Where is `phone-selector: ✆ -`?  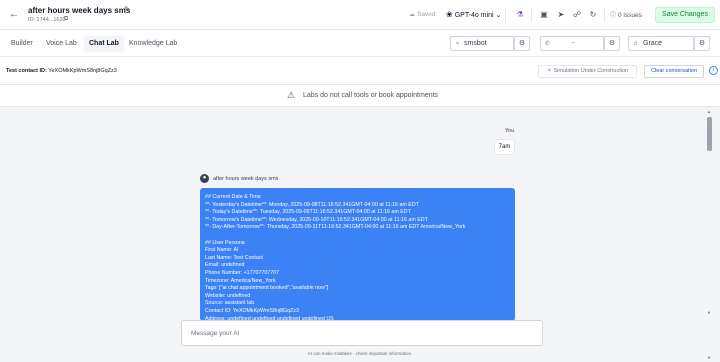 phone-selector: ✆ - is located at coordinates (572, 43).